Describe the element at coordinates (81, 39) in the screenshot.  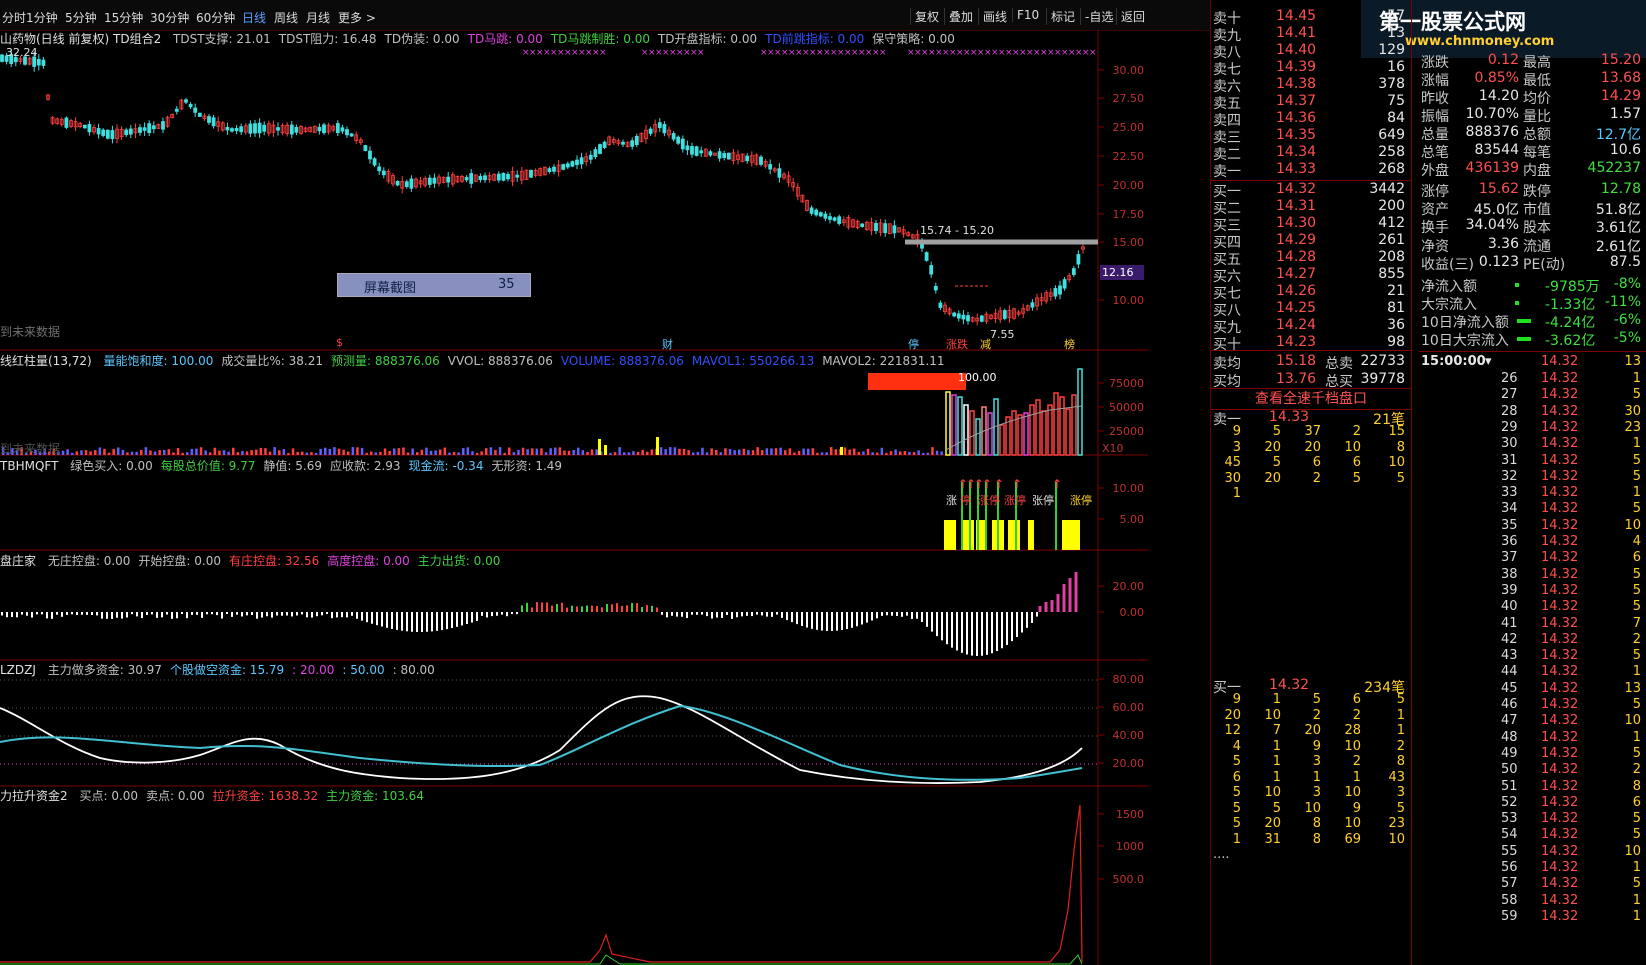
I see `stock-title: 山药物(日线 前复权) TD组合2` at that location.